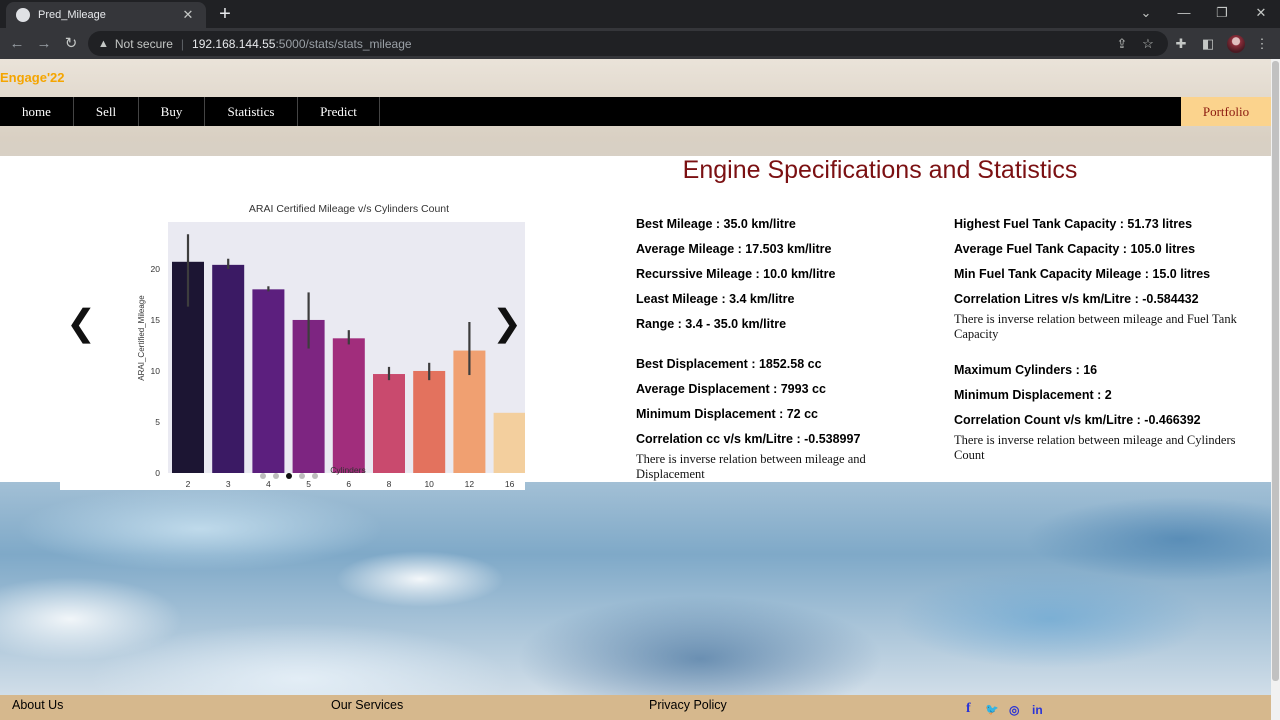  Describe the element at coordinates (507, 323) in the screenshot. I see `carousel-next-button: ❯` at that location.